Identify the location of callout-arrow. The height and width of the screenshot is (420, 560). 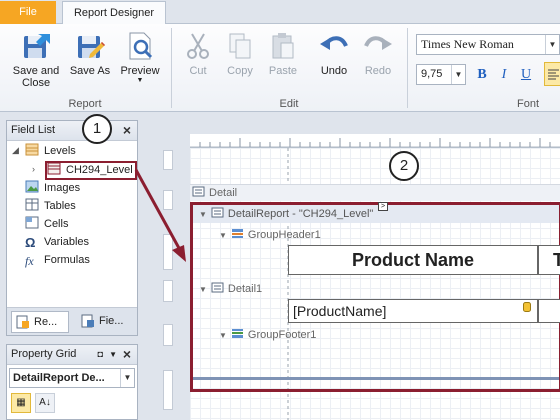
(160, 215).